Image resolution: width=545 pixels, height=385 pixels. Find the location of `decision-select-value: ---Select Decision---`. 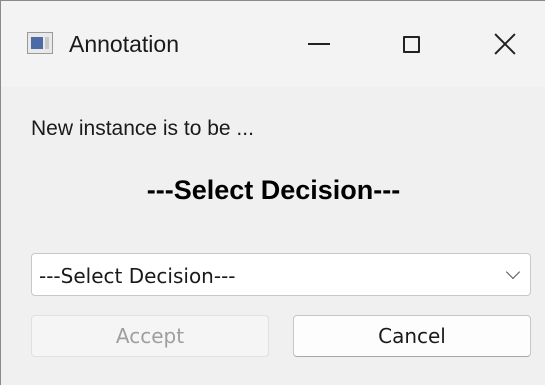

decision-select-value: ---Select Decision--- is located at coordinates (137, 276).